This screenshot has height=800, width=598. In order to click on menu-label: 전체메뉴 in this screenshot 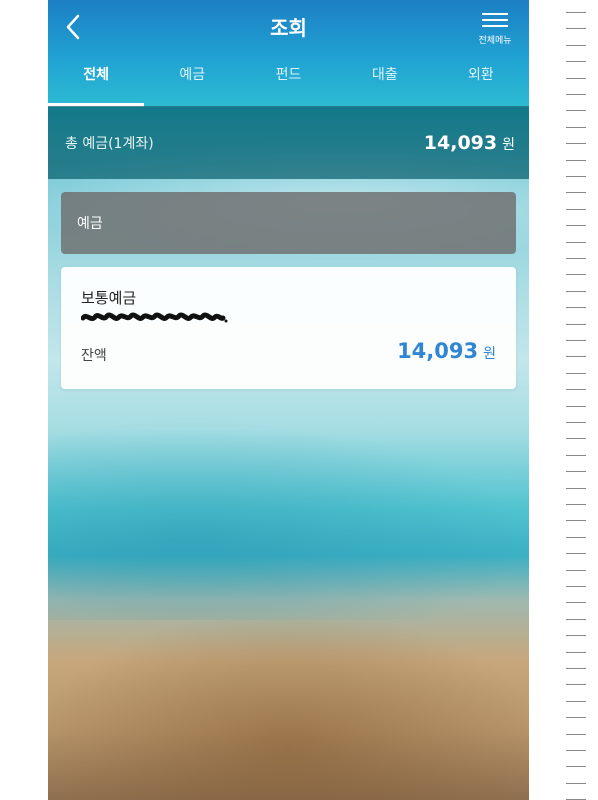, I will do `click(495, 41)`.